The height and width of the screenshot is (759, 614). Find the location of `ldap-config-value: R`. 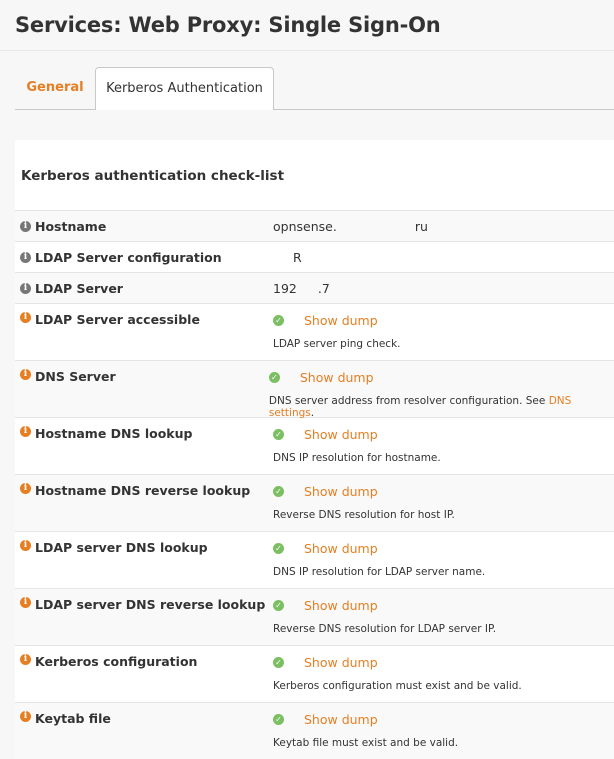

ldap-config-value: R is located at coordinates (297, 257).